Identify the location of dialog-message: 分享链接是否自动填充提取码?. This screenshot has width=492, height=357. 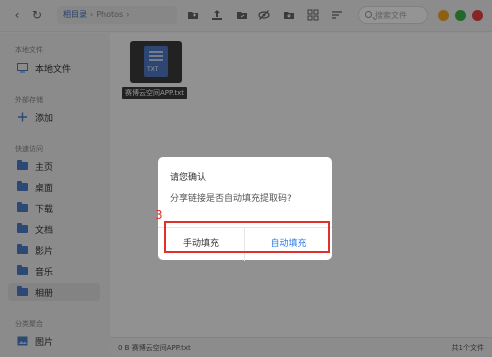
(231, 199).